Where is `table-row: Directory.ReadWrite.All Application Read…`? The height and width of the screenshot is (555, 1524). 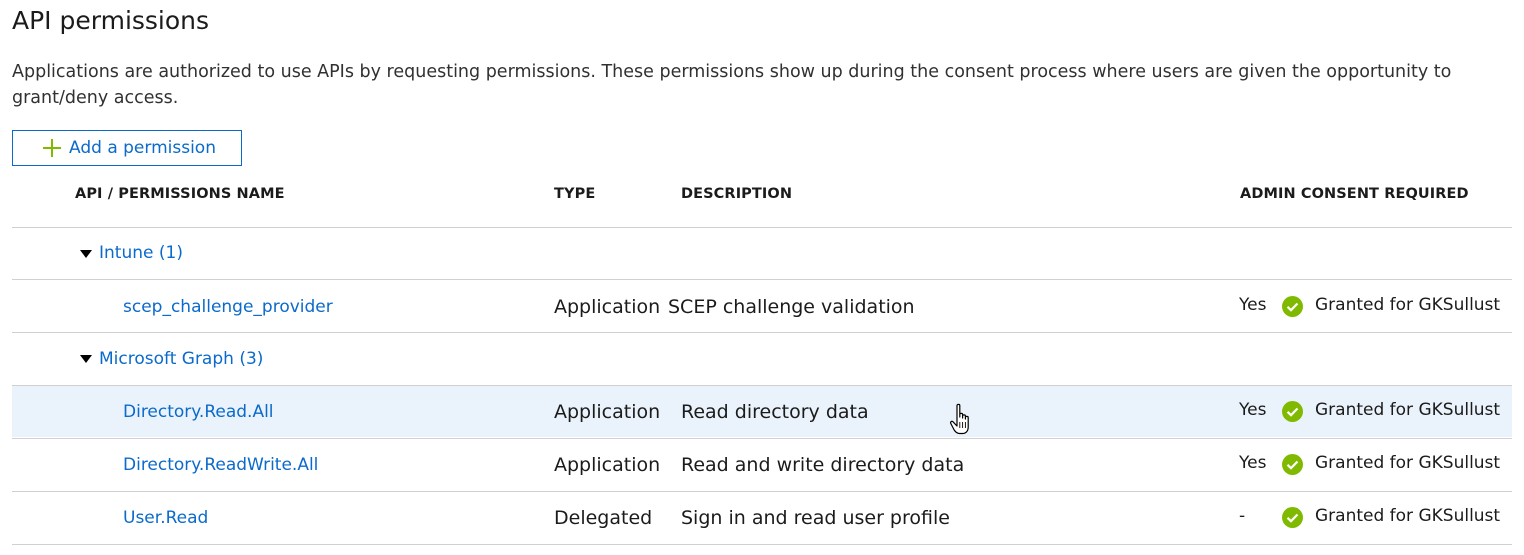 table-row: Directory.ReadWrite.All Application Read… is located at coordinates (762, 464).